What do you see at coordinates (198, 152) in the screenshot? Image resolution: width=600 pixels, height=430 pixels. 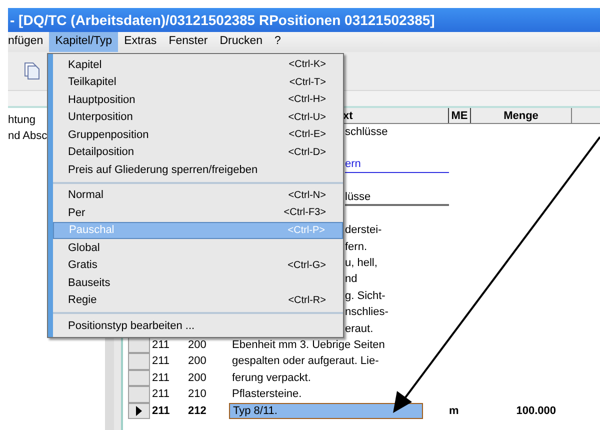 I see `menu-item: Detailposition <Ctrl-D>` at bounding box center [198, 152].